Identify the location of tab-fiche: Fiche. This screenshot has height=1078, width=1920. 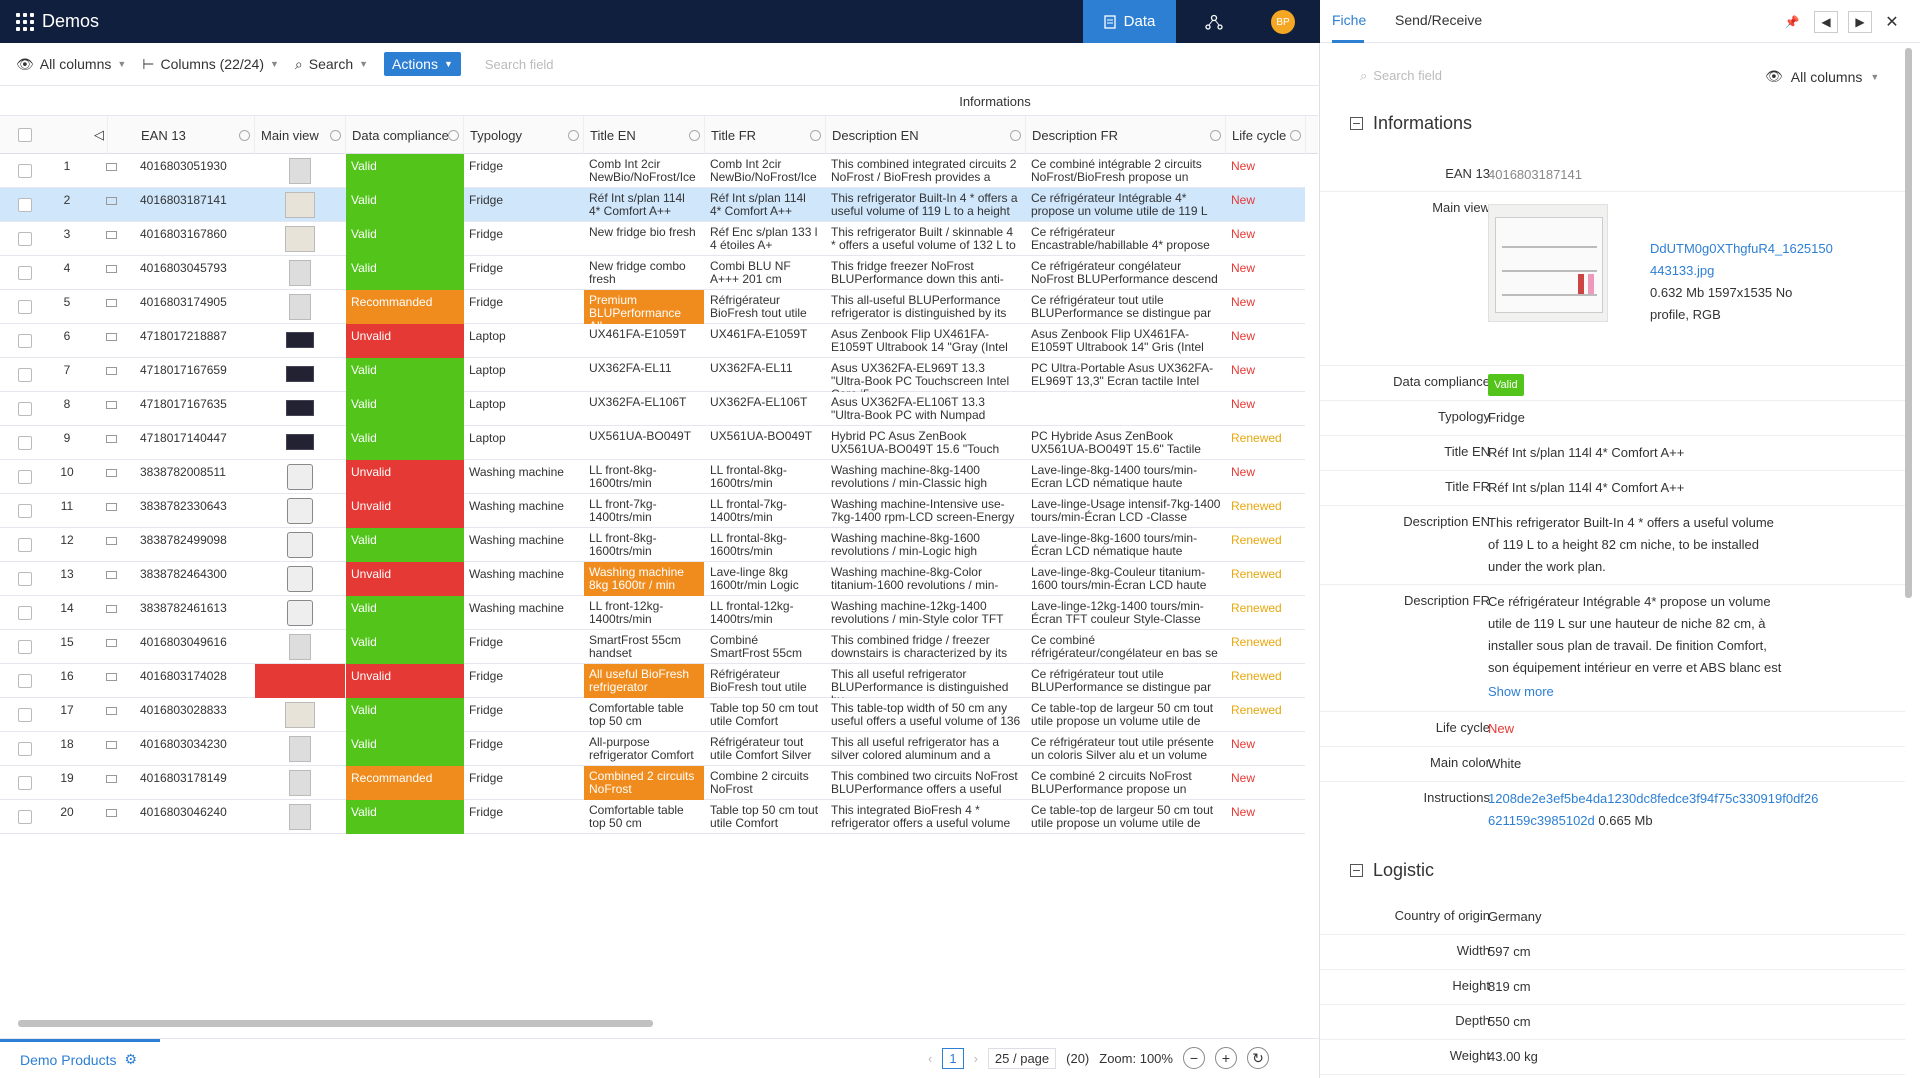
(1349, 20).